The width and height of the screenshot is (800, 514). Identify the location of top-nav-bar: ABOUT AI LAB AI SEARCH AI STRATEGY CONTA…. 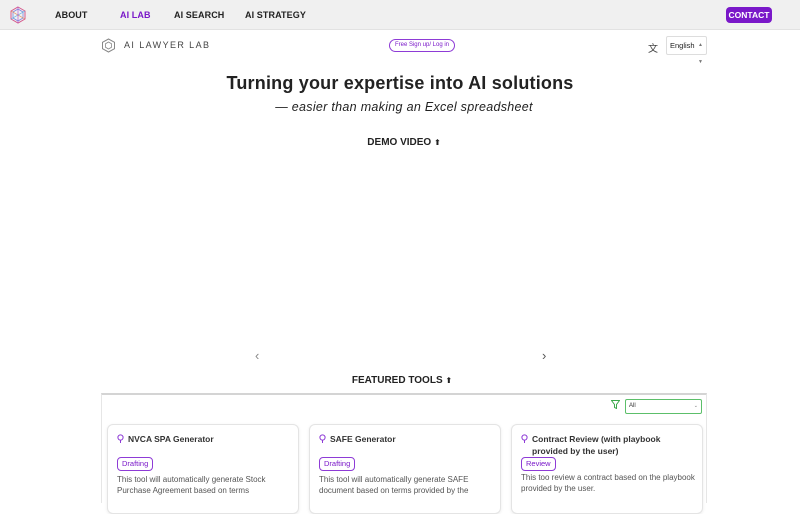
(400, 15).